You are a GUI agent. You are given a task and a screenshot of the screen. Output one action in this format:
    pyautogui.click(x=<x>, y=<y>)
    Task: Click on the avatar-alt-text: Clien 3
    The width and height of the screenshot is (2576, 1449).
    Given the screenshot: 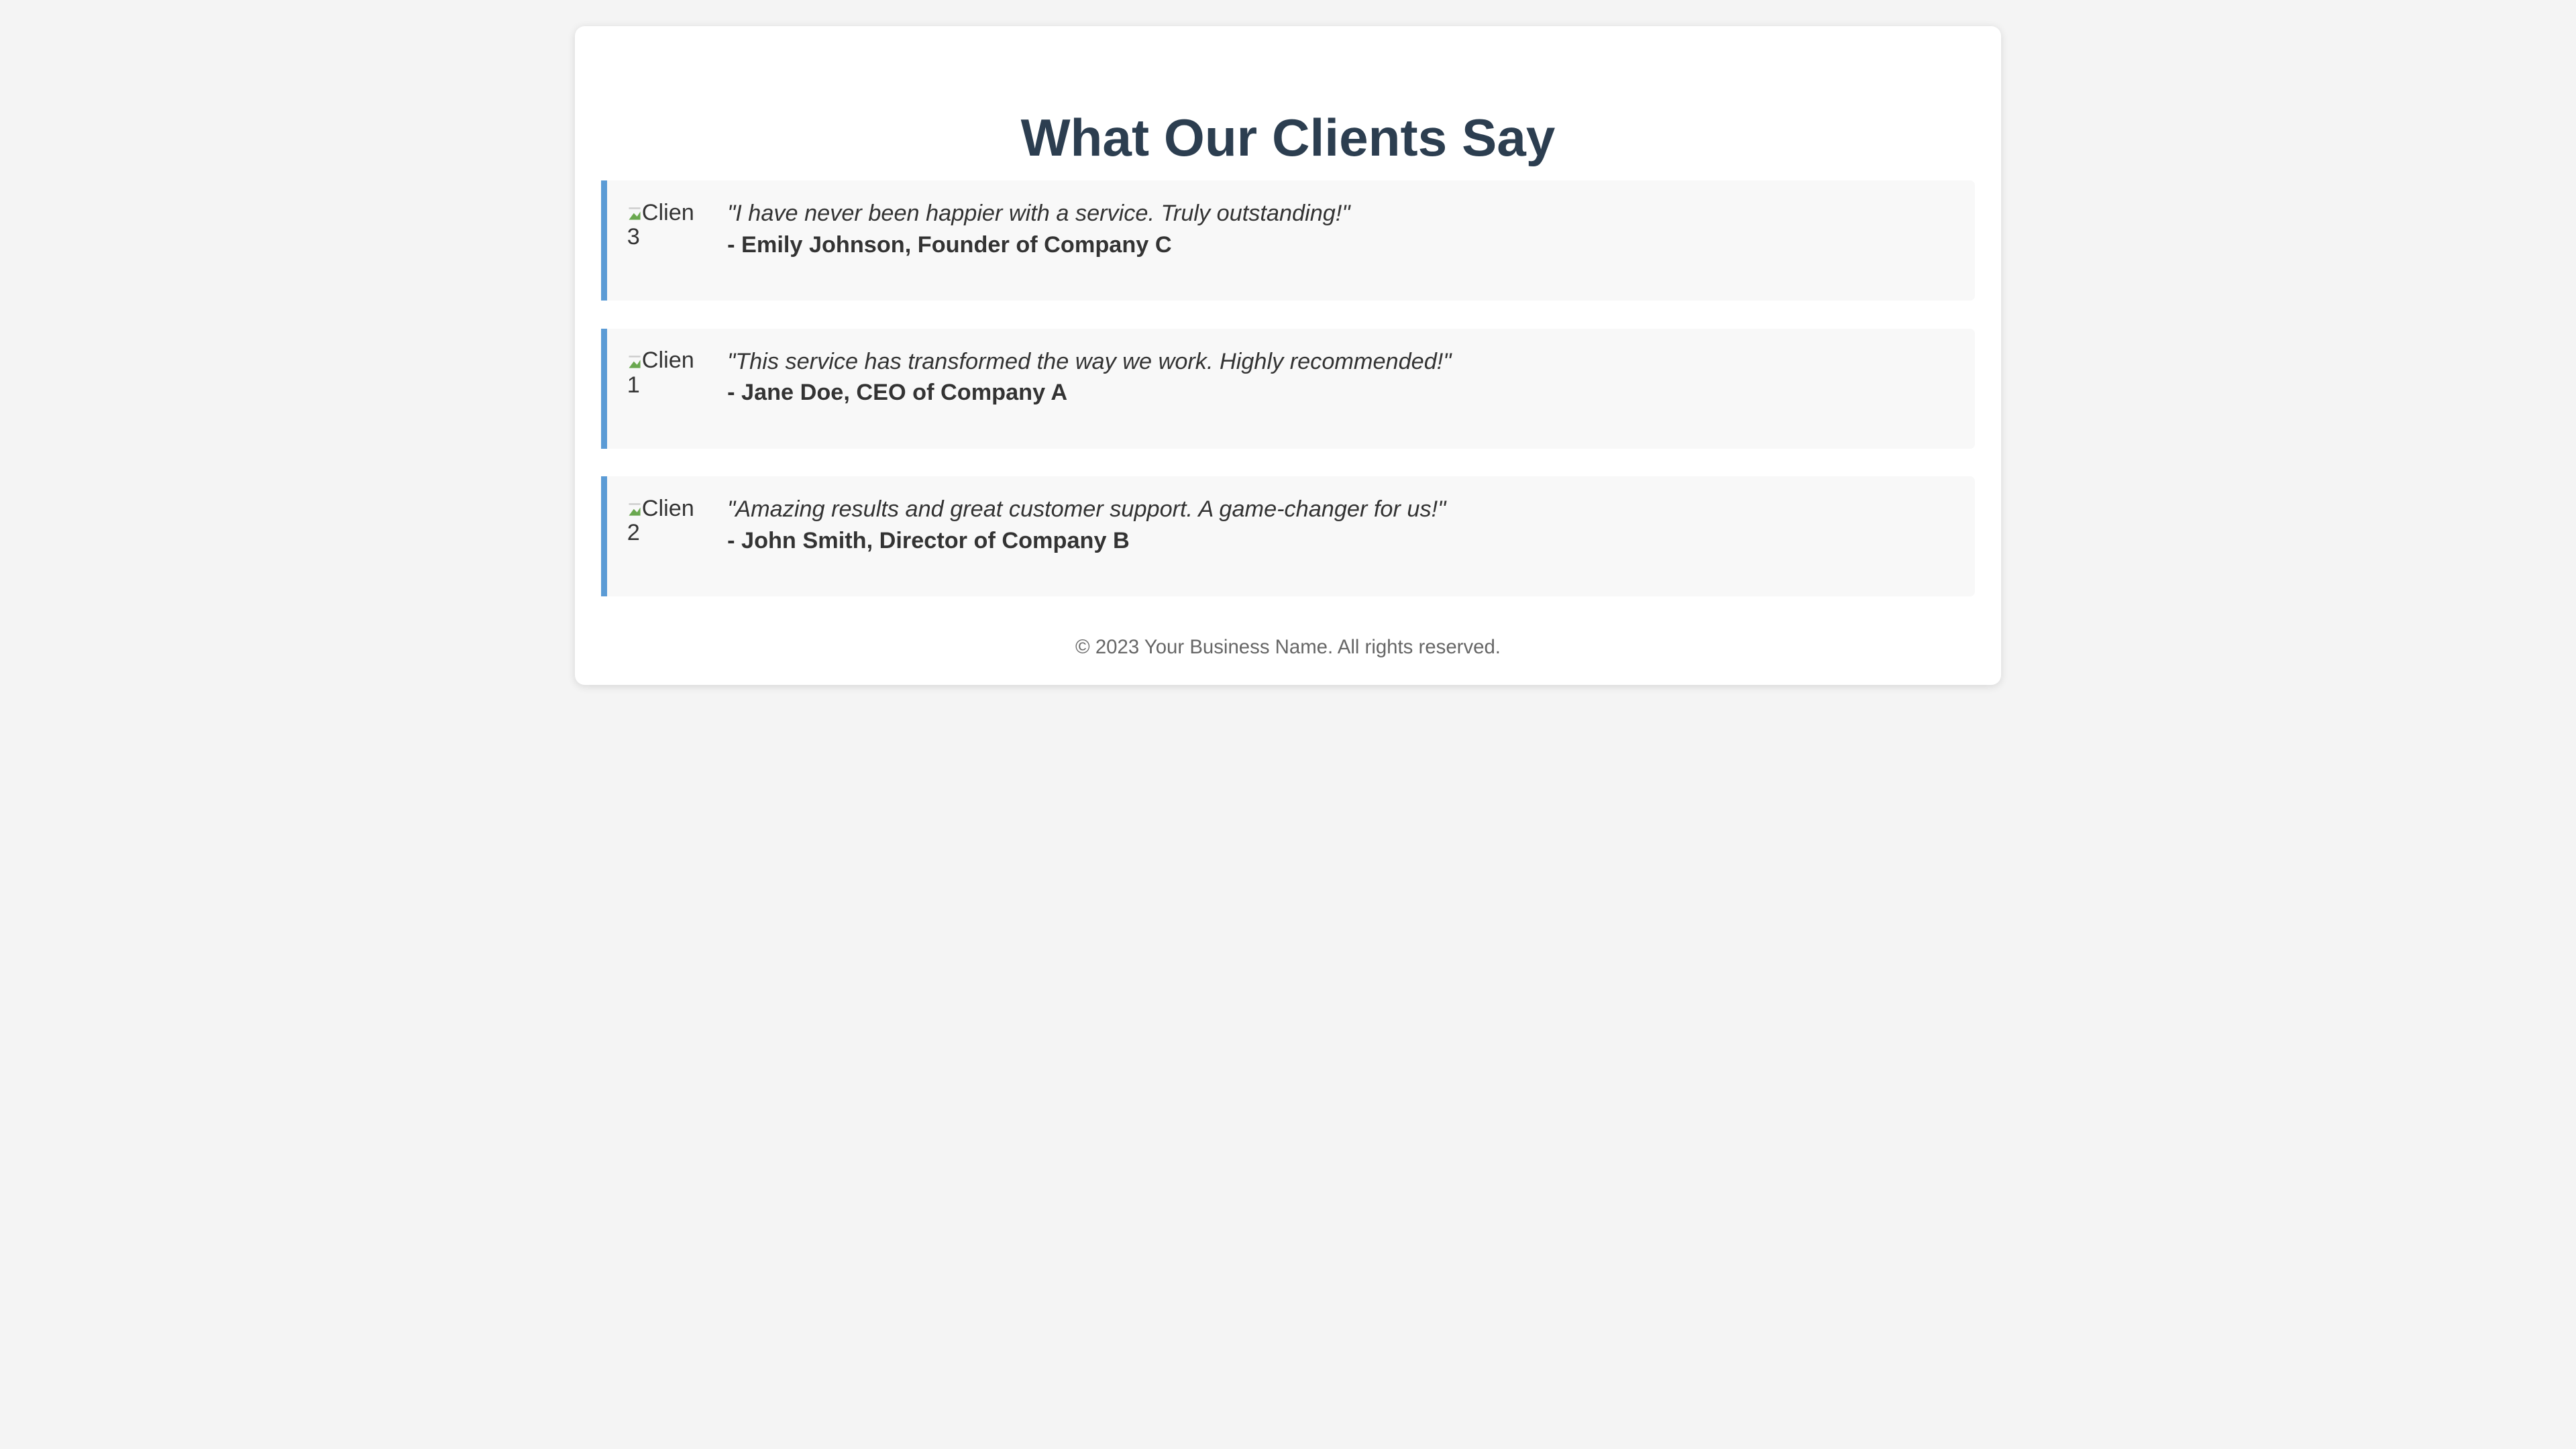 What is the action you would take?
    pyautogui.click(x=660, y=225)
    